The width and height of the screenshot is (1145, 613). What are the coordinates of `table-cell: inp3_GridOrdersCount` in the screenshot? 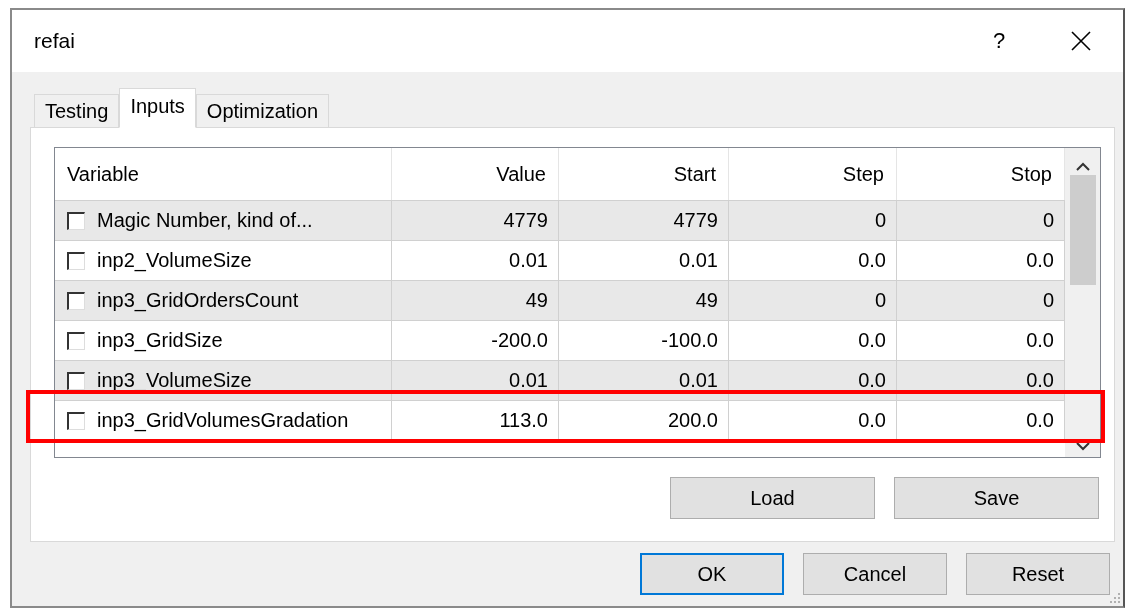 It's located at (198, 300).